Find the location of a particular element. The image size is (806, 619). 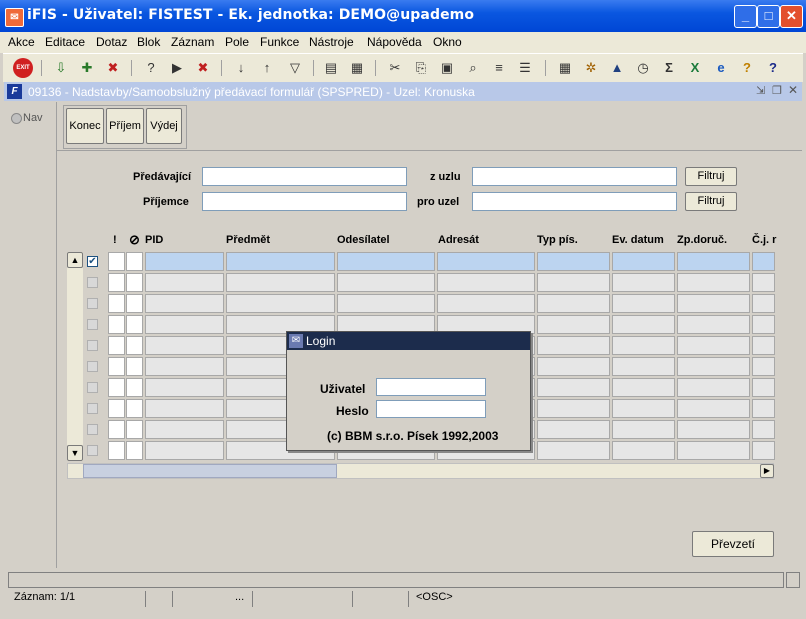

pro-uzel-input is located at coordinates (574, 201).